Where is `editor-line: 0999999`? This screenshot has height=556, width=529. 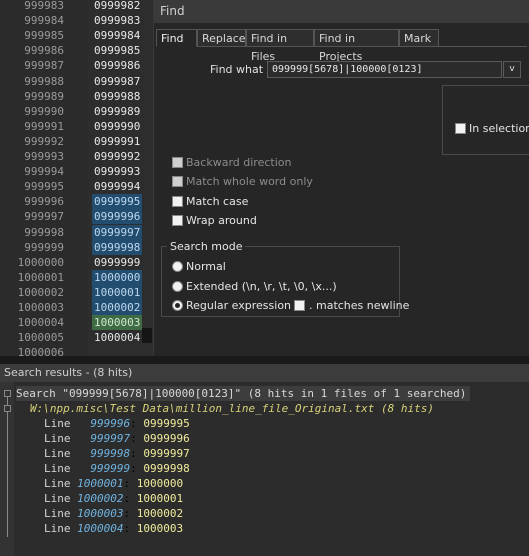
editor-line: 0999999 is located at coordinates (117, 262).